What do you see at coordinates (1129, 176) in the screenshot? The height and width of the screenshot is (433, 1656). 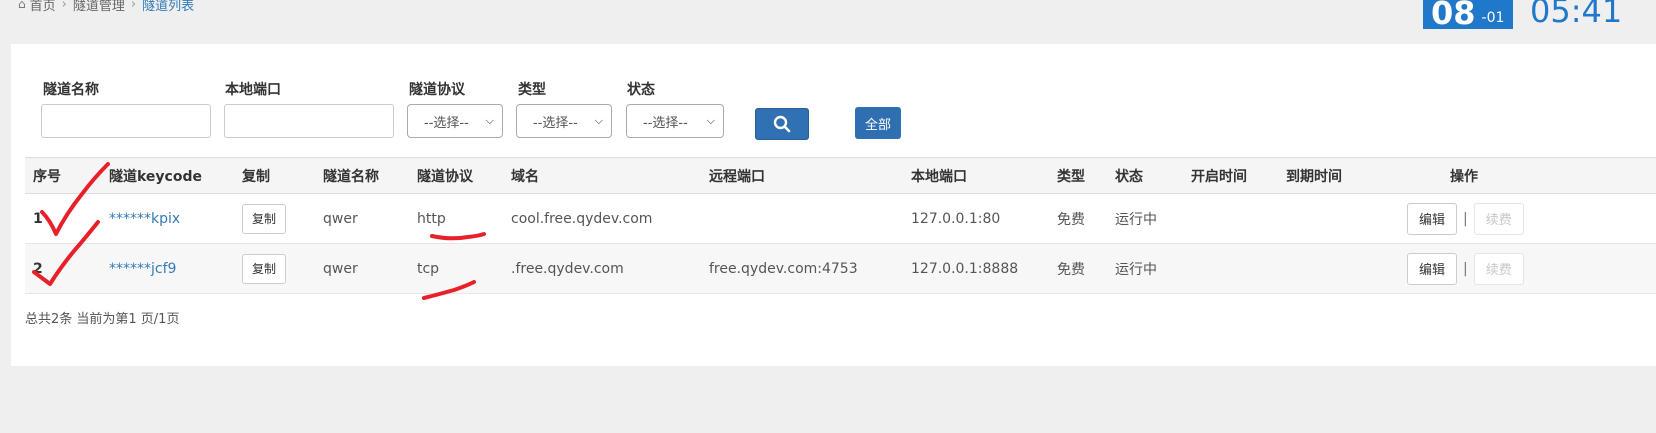 I see `col-status: 状态` at bounding box center [1129, 176].